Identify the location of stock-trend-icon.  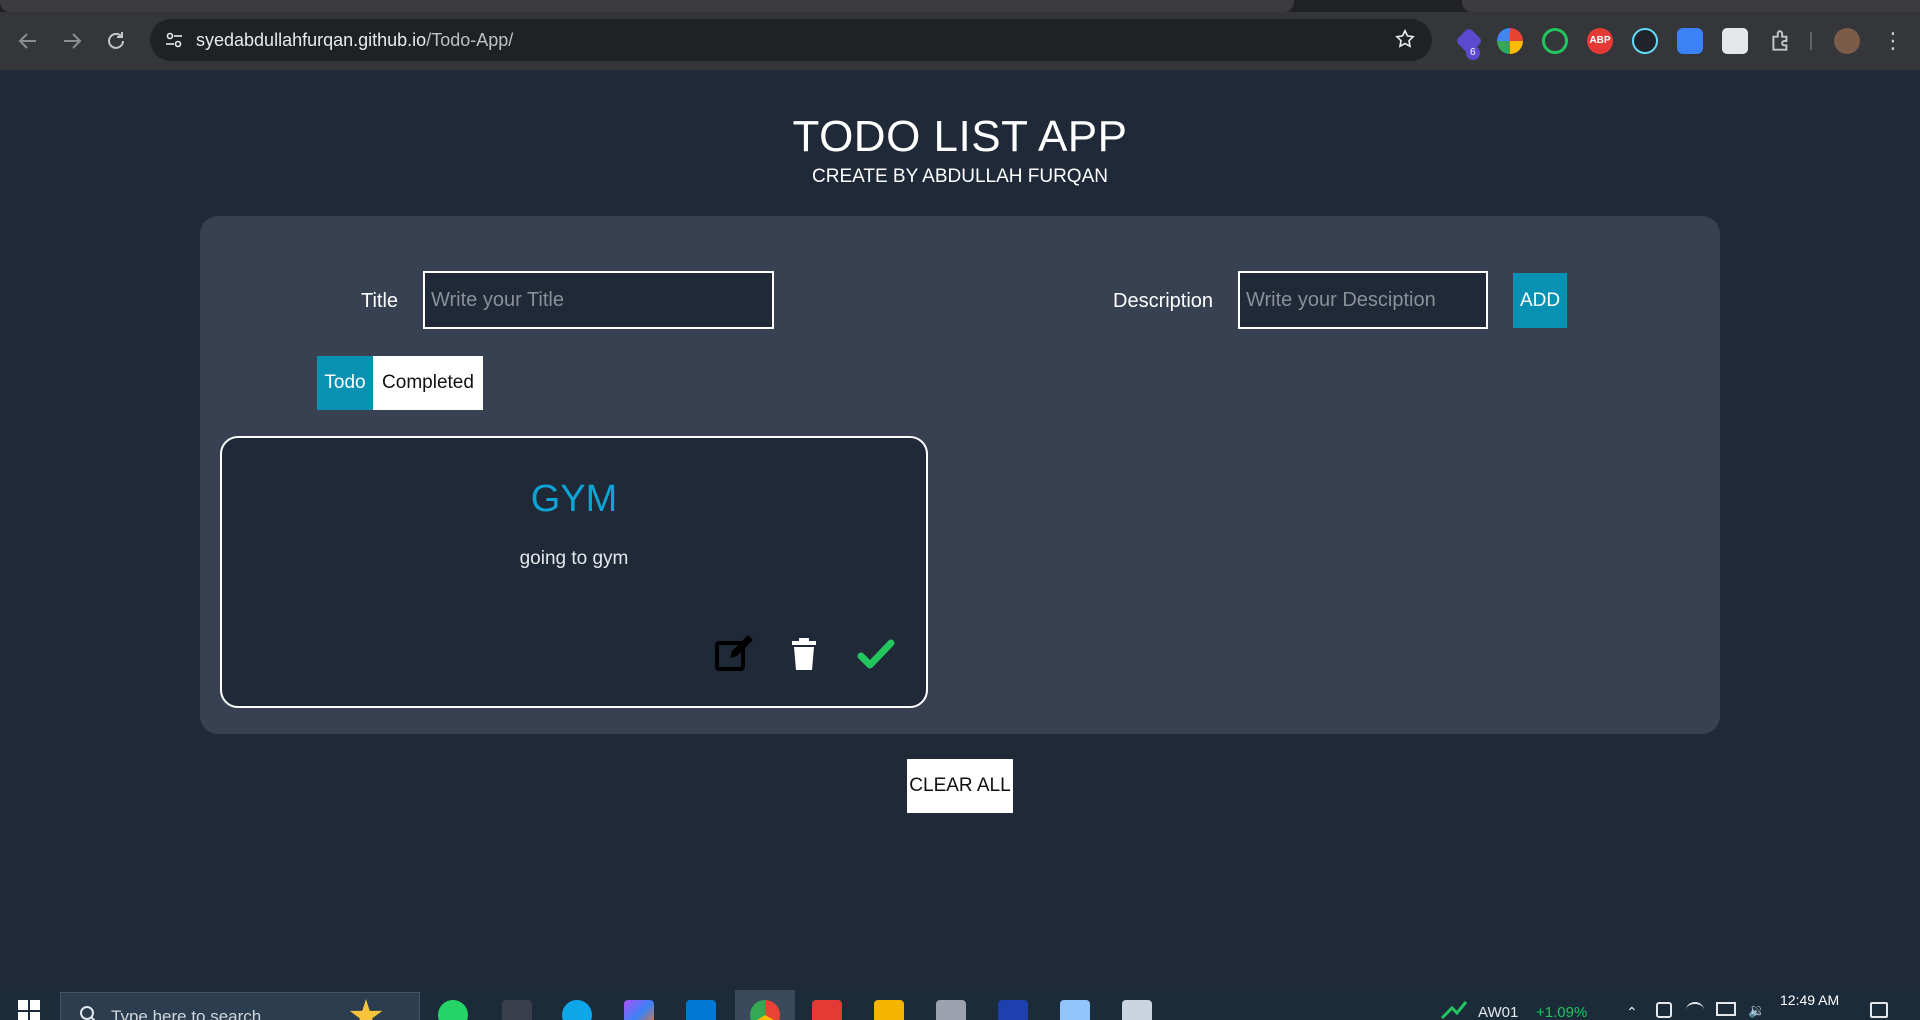
(1454, 1009).